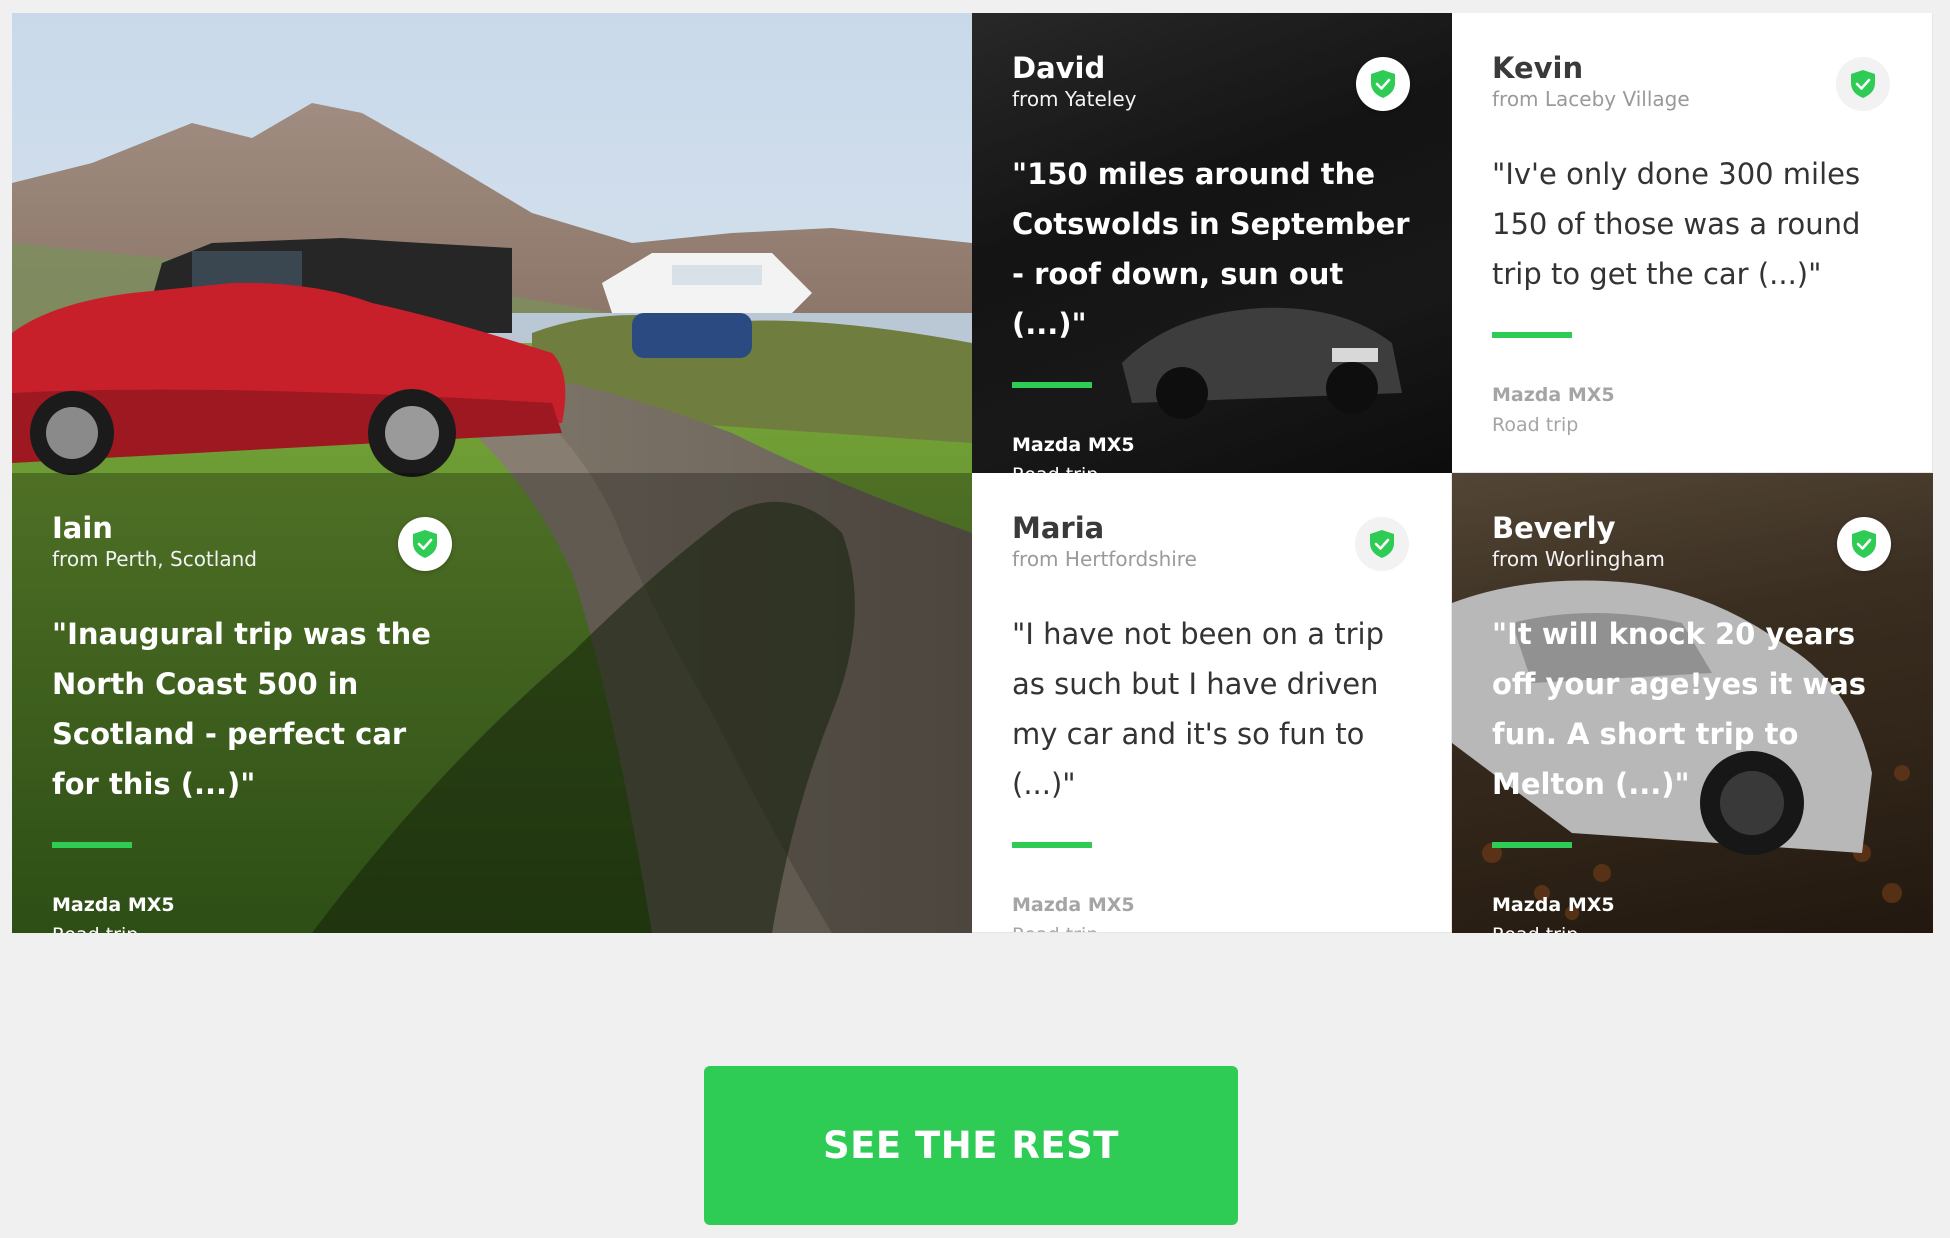 The image size is (1950, 1238). I want to click on see-the-rest-button: SEE THE REST, so click(971, 1145).